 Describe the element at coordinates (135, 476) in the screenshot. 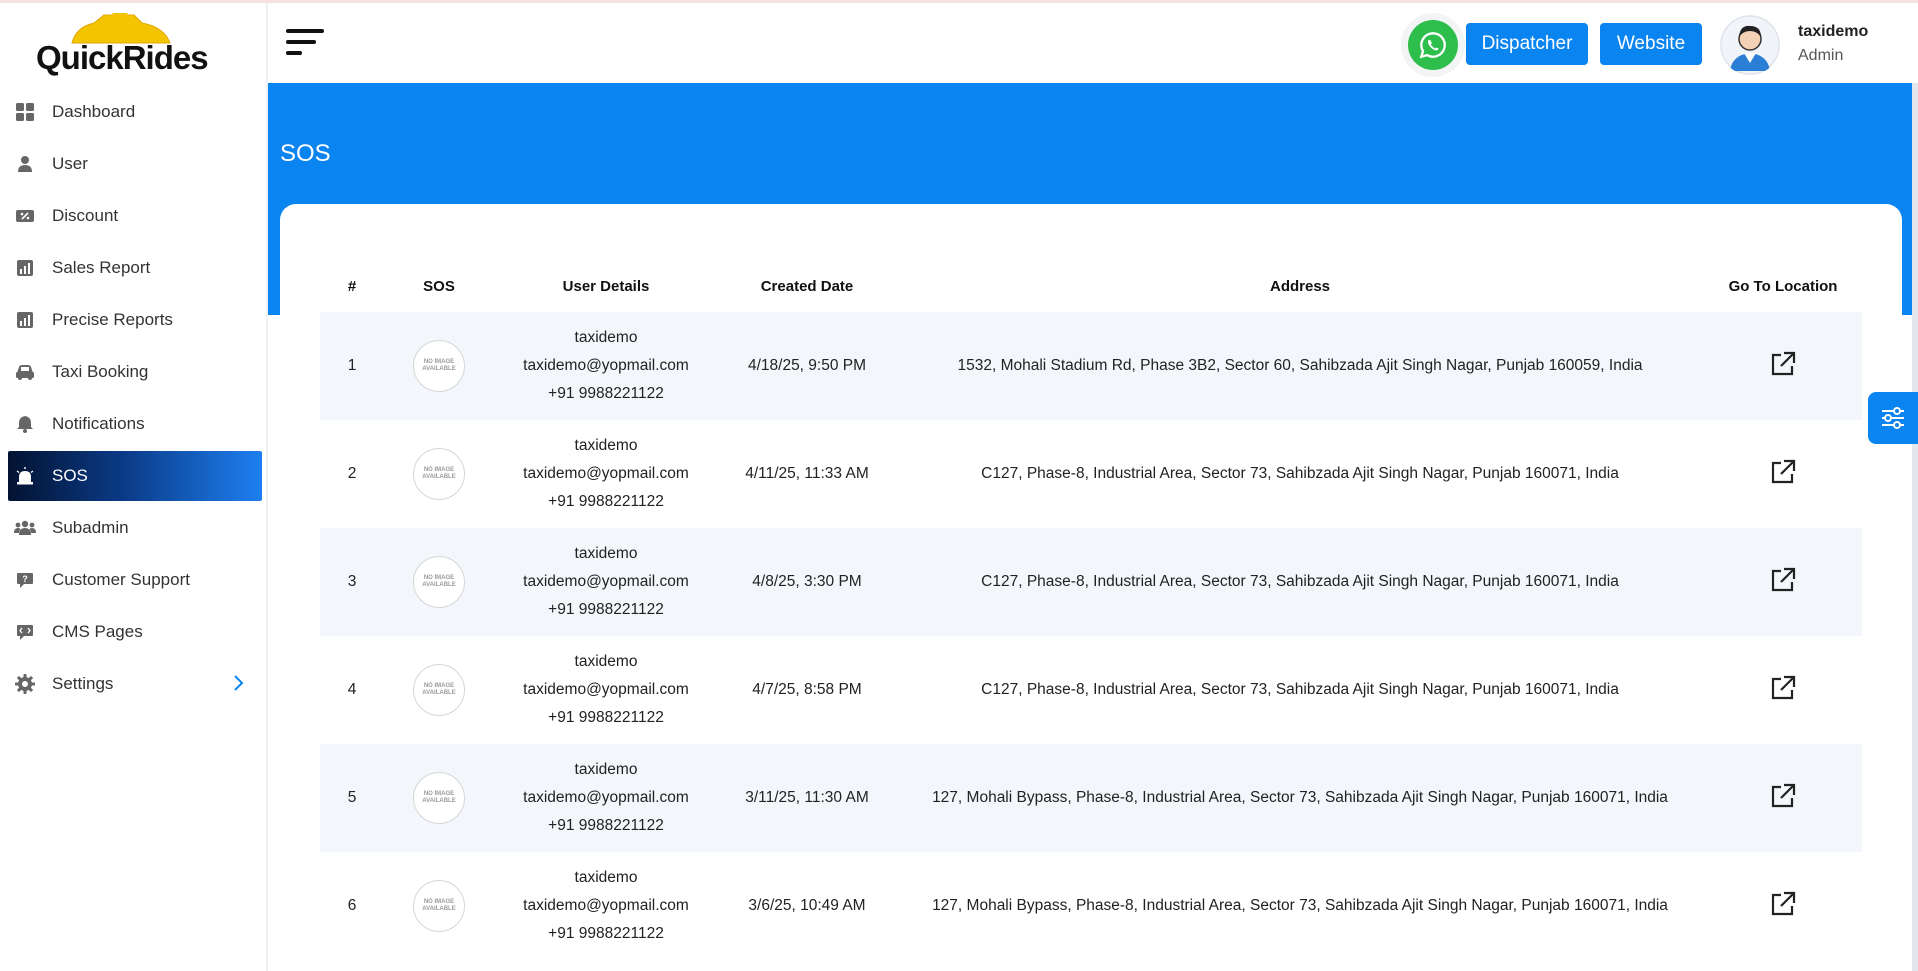

I see `sidebar-item-sos: SOS` at that location.